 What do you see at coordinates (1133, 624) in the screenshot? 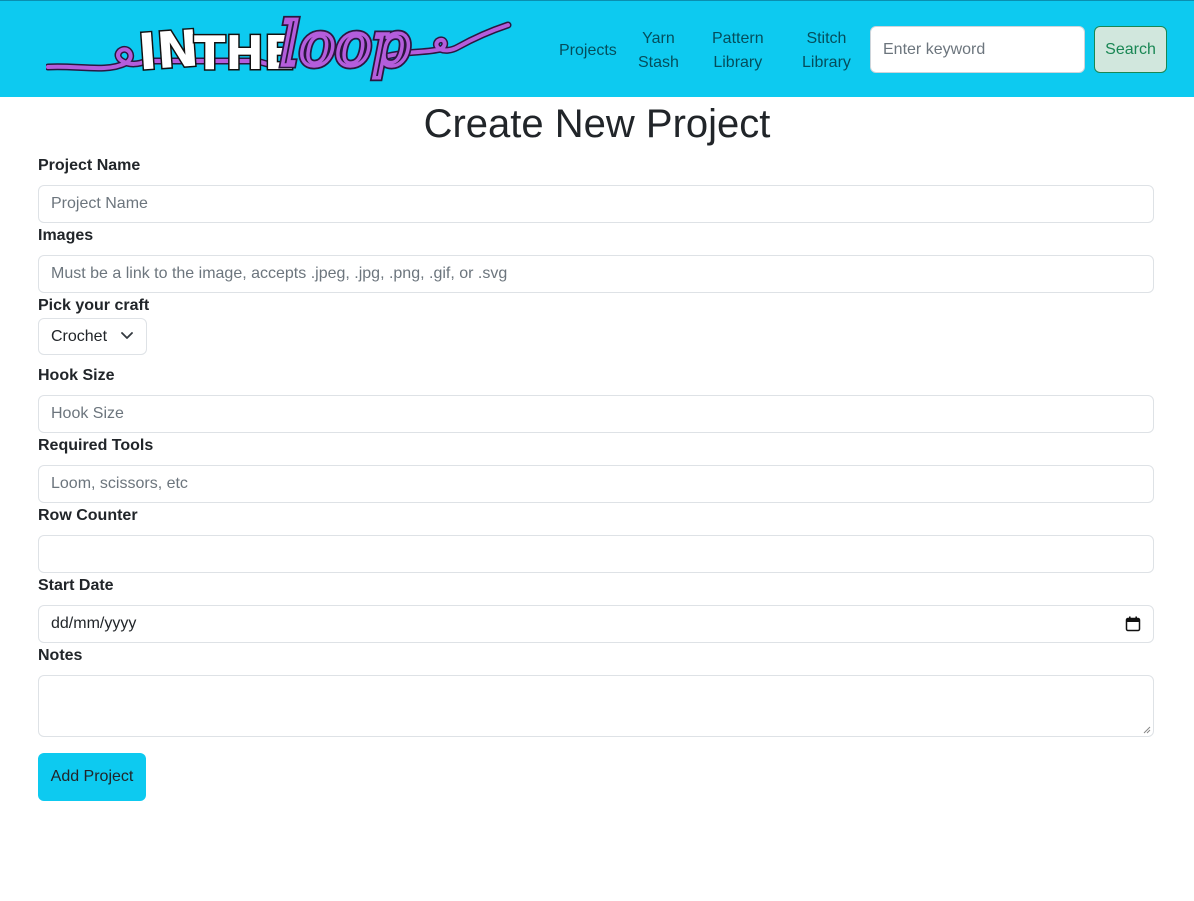
I see `calendar-icon` at bounding box center [1133, 624].